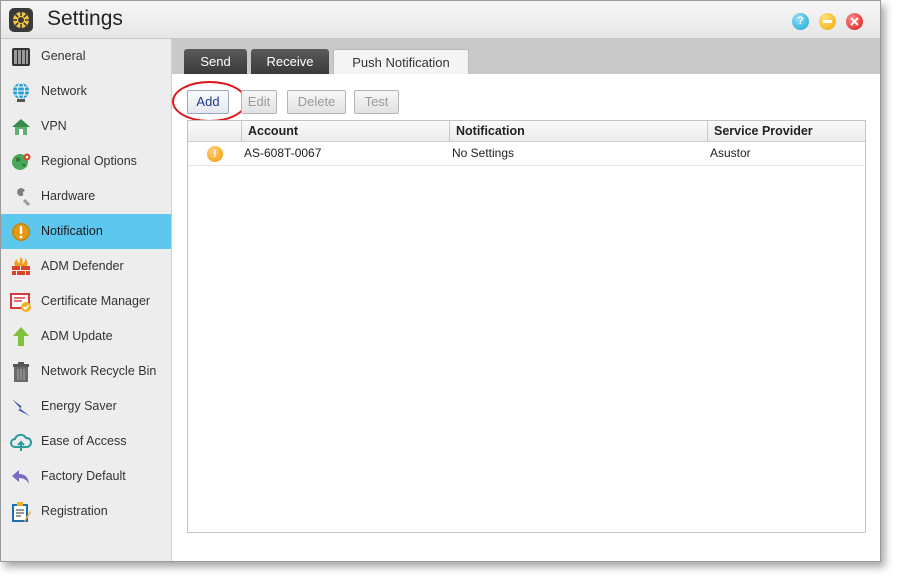 This screenshot has width=900, height=580. Describe the element at coordinates (20, 302) in the screenshot. I see `certificate-icon` at that location.